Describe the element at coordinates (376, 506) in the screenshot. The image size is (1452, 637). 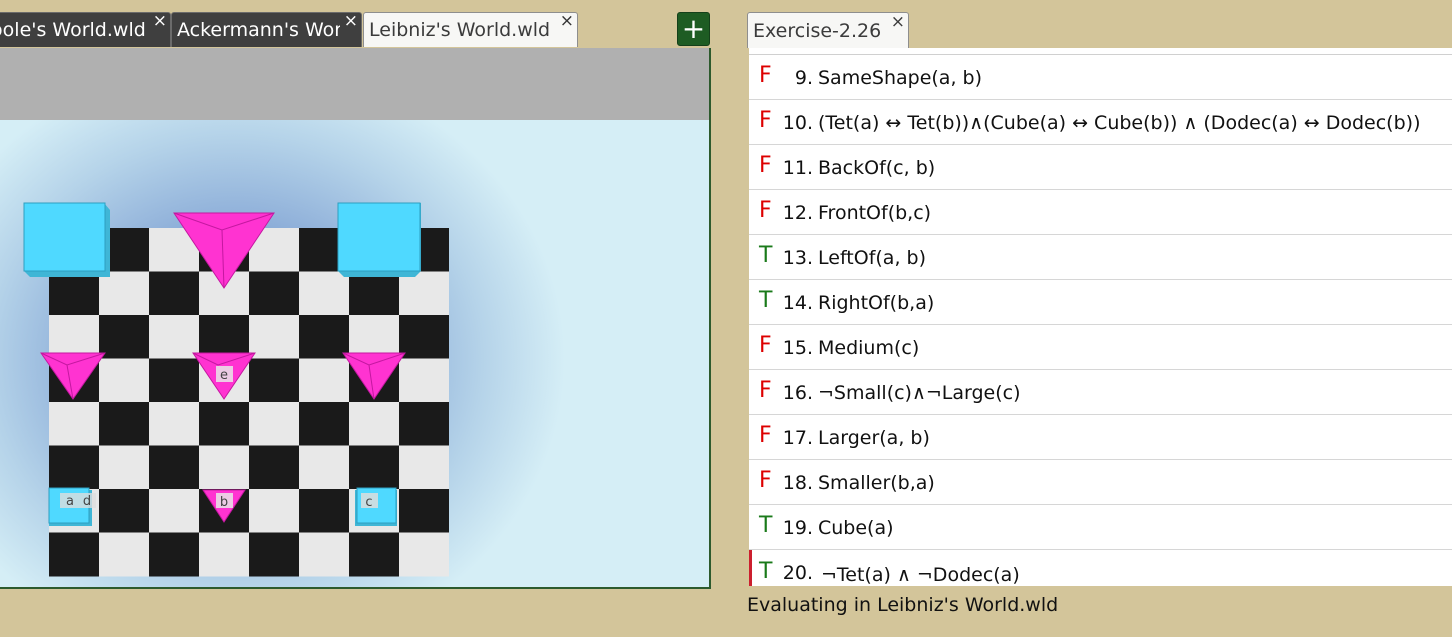
I see `small-cube-c: c` at that location.